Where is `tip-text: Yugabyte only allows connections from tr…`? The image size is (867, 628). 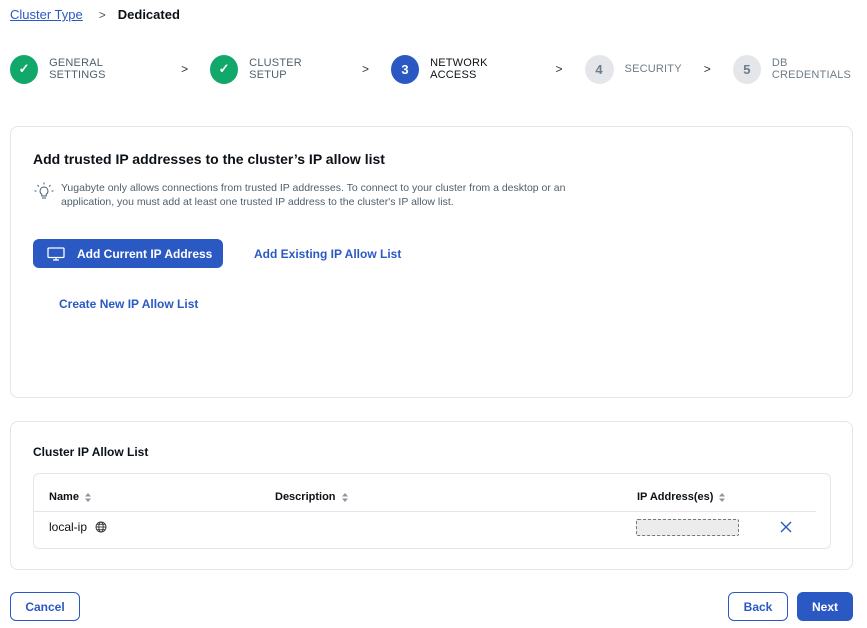 tip-text: Yugabyte only allows connections from tr… is located at coordinates (313, 195).